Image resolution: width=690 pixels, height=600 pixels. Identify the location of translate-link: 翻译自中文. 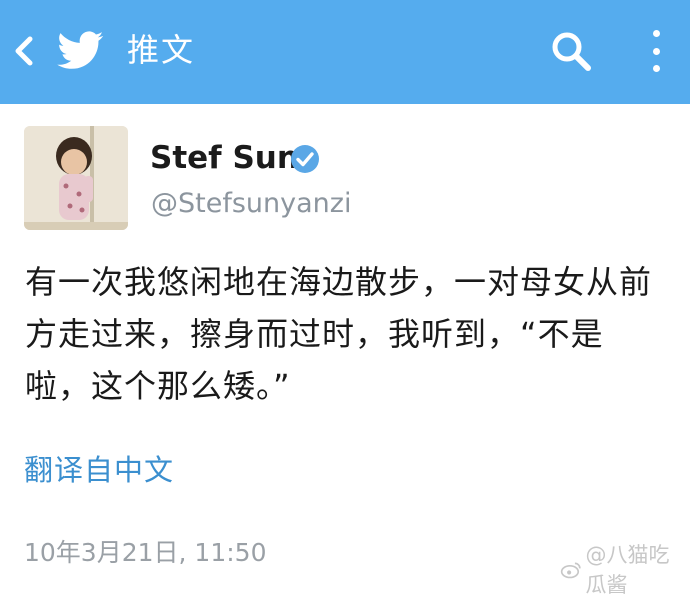
(99, 470).